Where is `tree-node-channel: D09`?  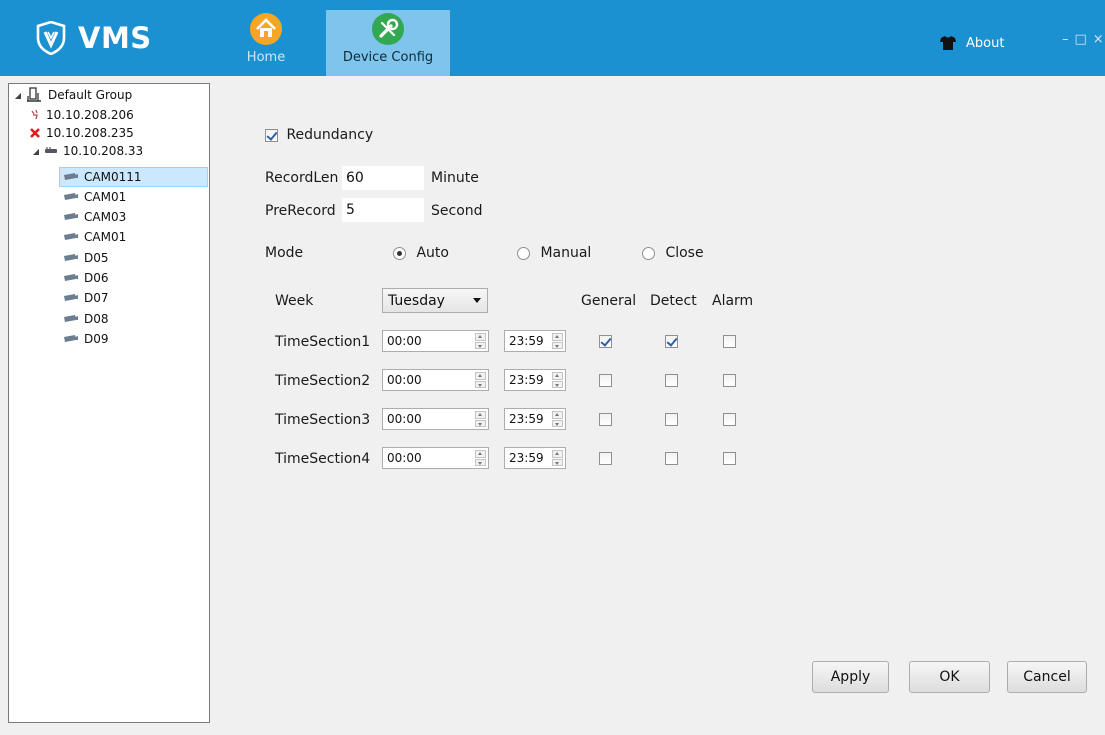 tree-node-channel: D09 is located at coordinates (84, 339).